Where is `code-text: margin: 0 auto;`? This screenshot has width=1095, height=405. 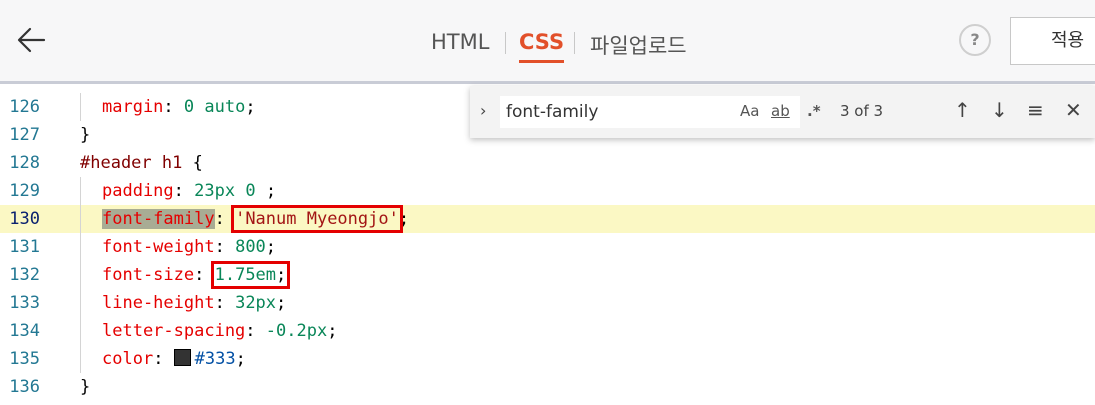
code-text: margin: 0 auto; is located at coordinates (179, 107).